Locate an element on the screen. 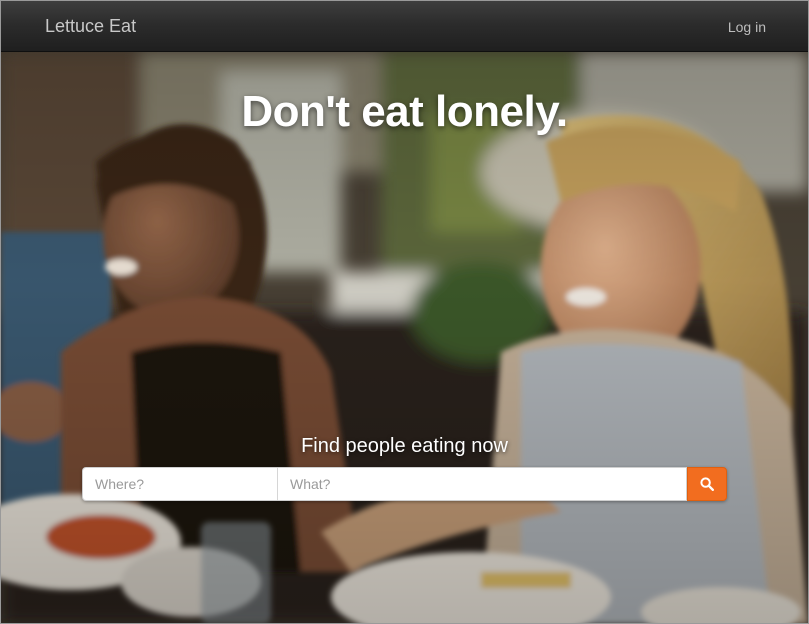 The width and height of the screenshot is (809, 624). brand-link: Lettuce Eat is located at coordinates (90, 26).